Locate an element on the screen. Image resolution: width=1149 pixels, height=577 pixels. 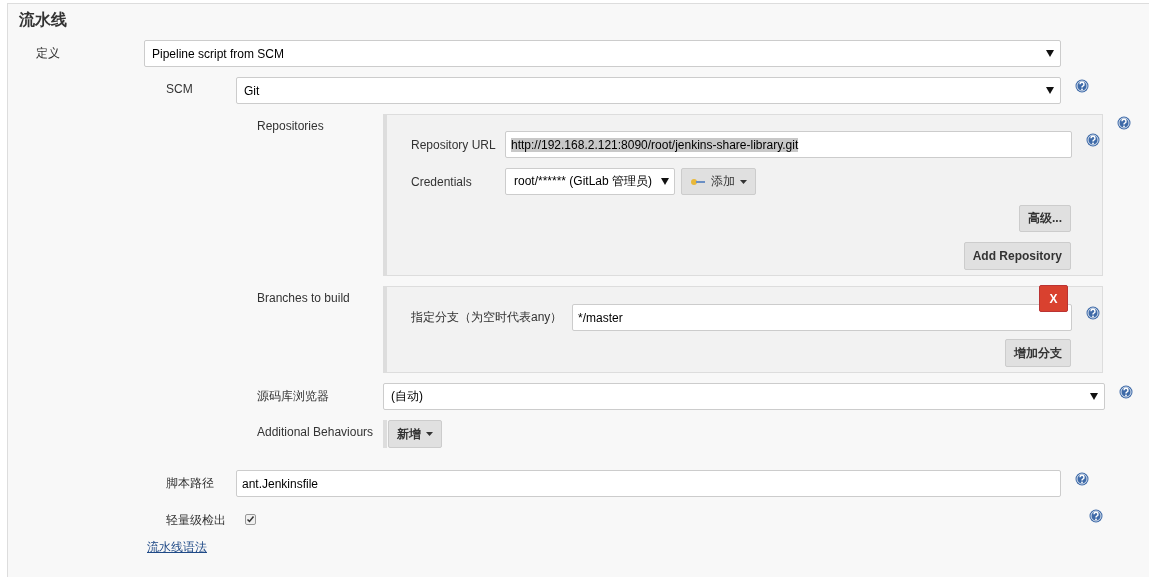
field-label: Repository URL is located at coordinates (454, 144).